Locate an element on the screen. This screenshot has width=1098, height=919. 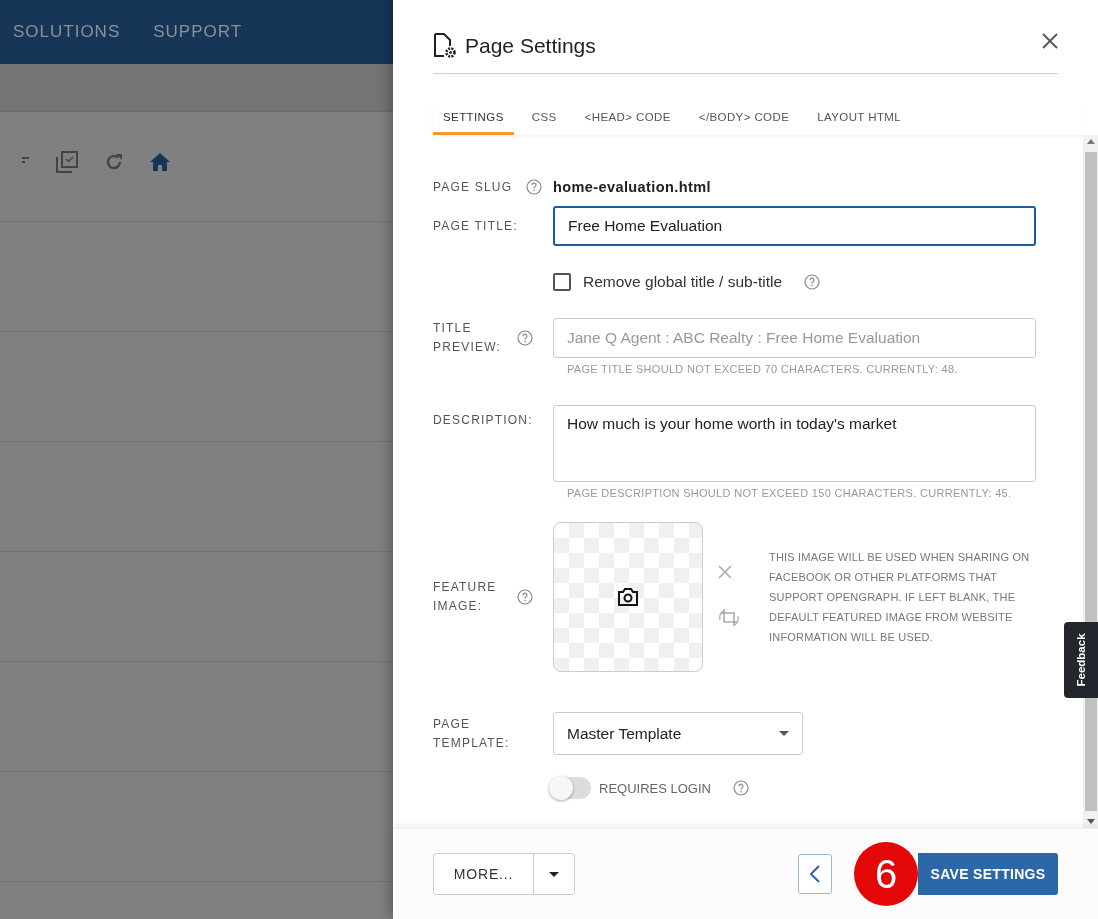
nav-link: SOLUTIONS is located at coordinates (67, 32).